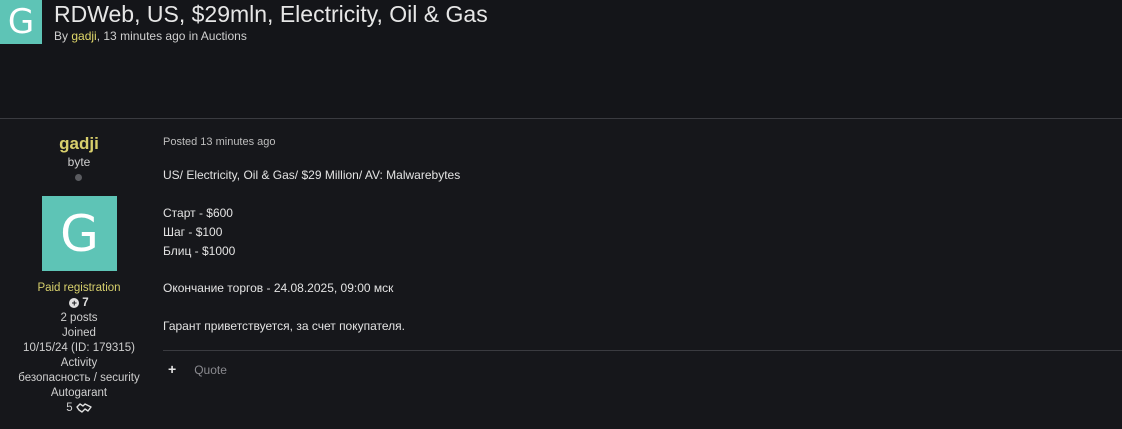 This screenshot has height=429, width=1122. I want to click on joined-label: Joined, so click(79, 333).